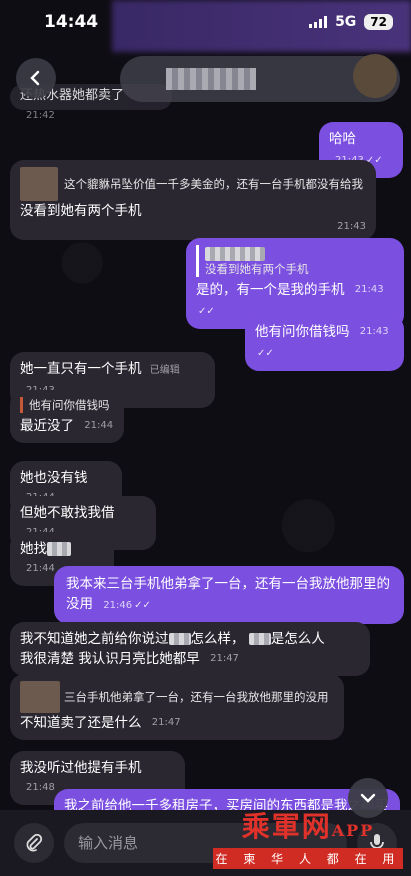 The image size is (411, 876). I want to click on message-text: 但她不敢找我借, so click(67, 513).